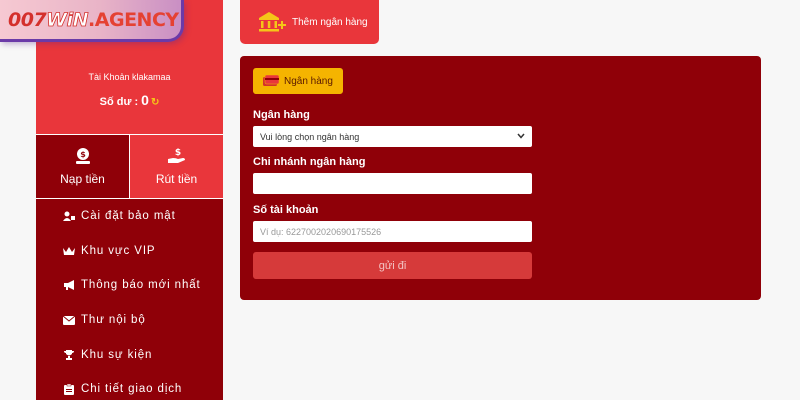 This screenshot has height=400, width=800. Describe the element at coordinates (113, 320) in the screenshot. I see `sidebar-item-label: Thư nội bộ` at that location.